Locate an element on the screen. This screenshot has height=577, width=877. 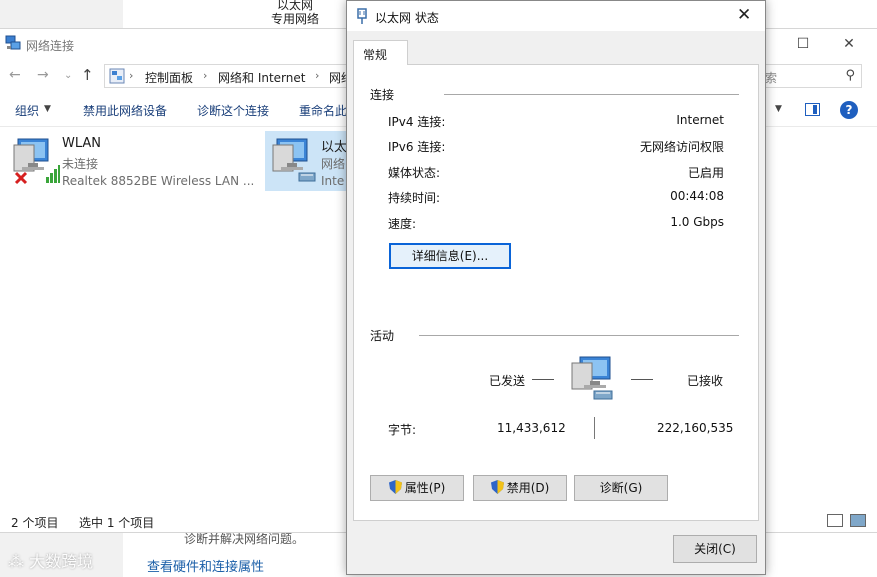
selected-count: 选中 1 个项目 is located at coordinates (117, 523).